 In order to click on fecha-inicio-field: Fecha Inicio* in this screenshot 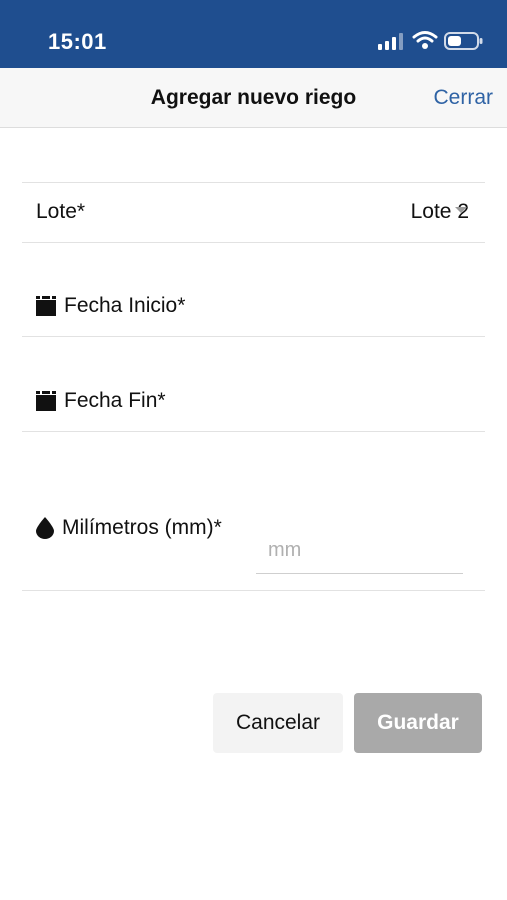, I will do `click(110, 306)`.